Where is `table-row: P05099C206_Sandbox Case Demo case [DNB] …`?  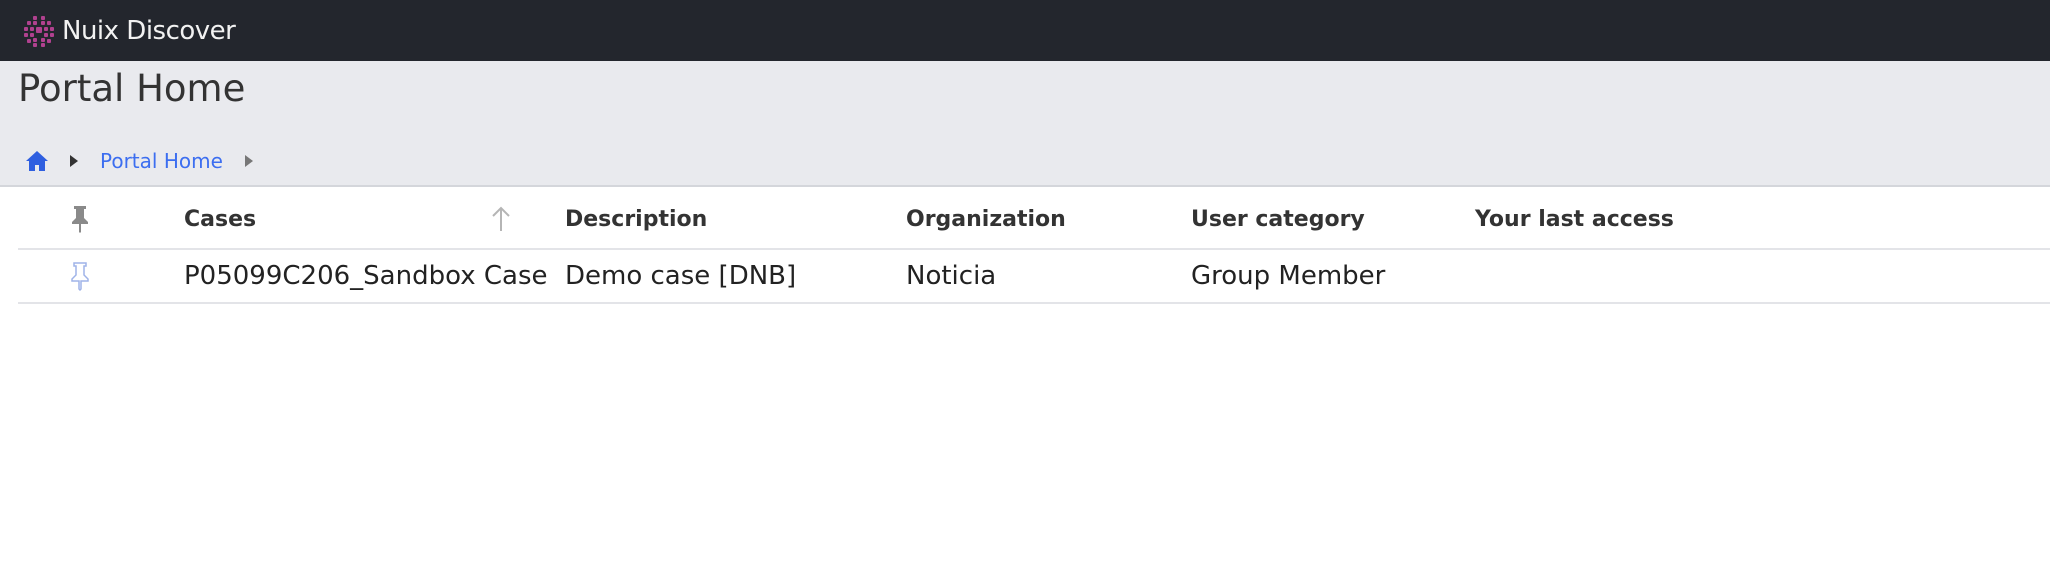
table-row: P05099C206_Sandbox Case Demo case [DNB] … is located at coordinates (1034, 277).